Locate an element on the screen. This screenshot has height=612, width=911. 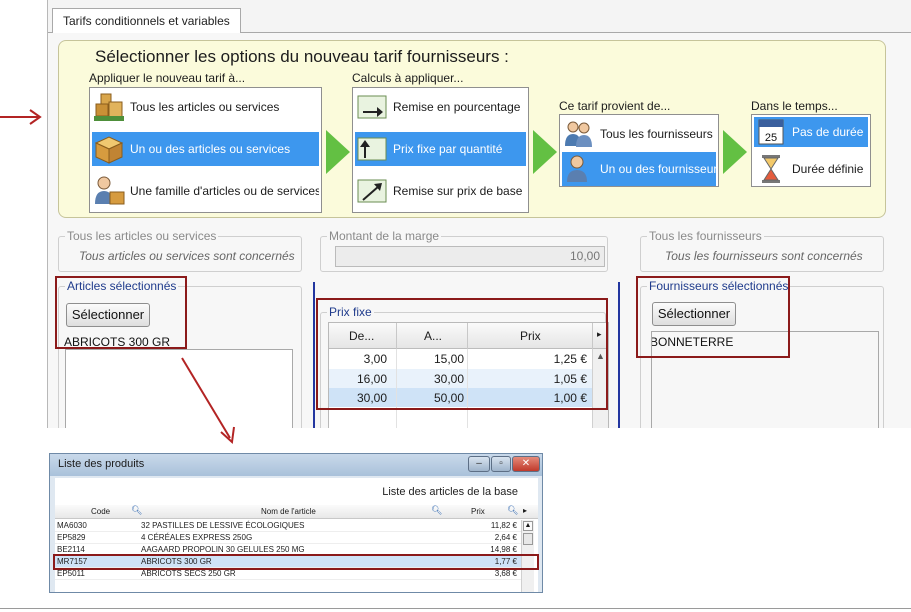
popup-list-header: Code 🔍︎ Nom de l'article 🔍︎ Prix 🔍︎ ▸ is located at coordinates (296, 512).